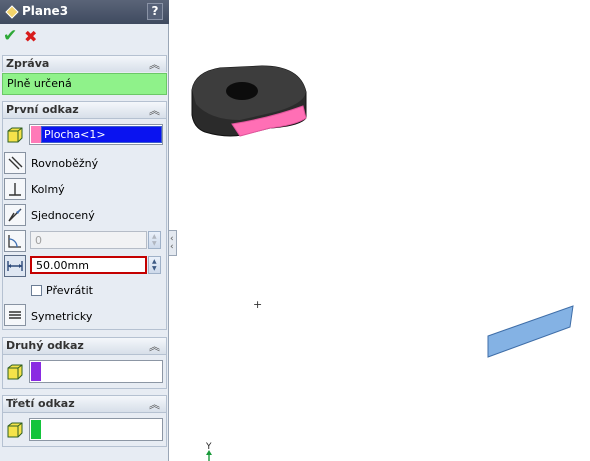 The height and width of the screenshot is (461, 590). What do you see at coordinates (530, 331) in the screenshot?
I see `plane-preview` at bounding box center [530, 331].